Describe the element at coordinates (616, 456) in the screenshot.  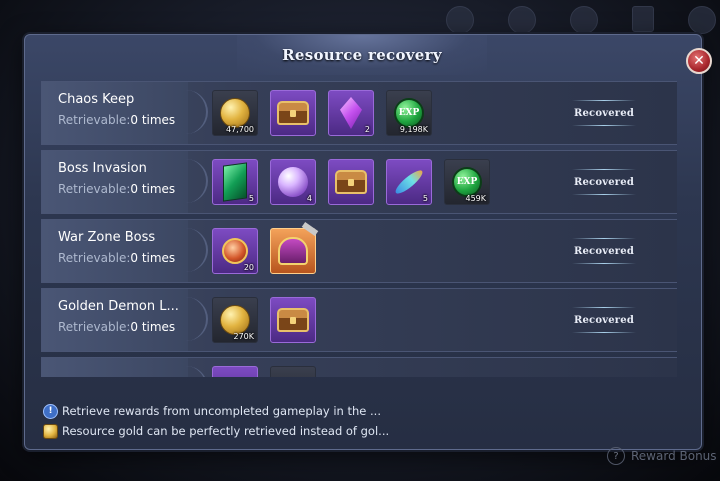
I see `question-icon: ?` at that location.